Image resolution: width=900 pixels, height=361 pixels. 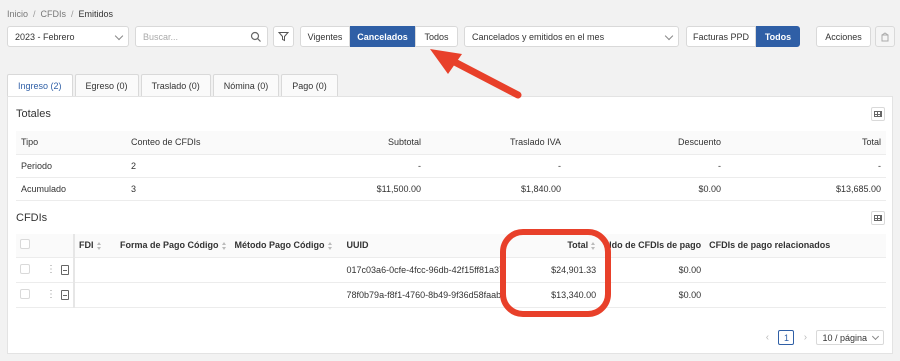 I want to click on row-select-cell, so click(x=29, y=295).